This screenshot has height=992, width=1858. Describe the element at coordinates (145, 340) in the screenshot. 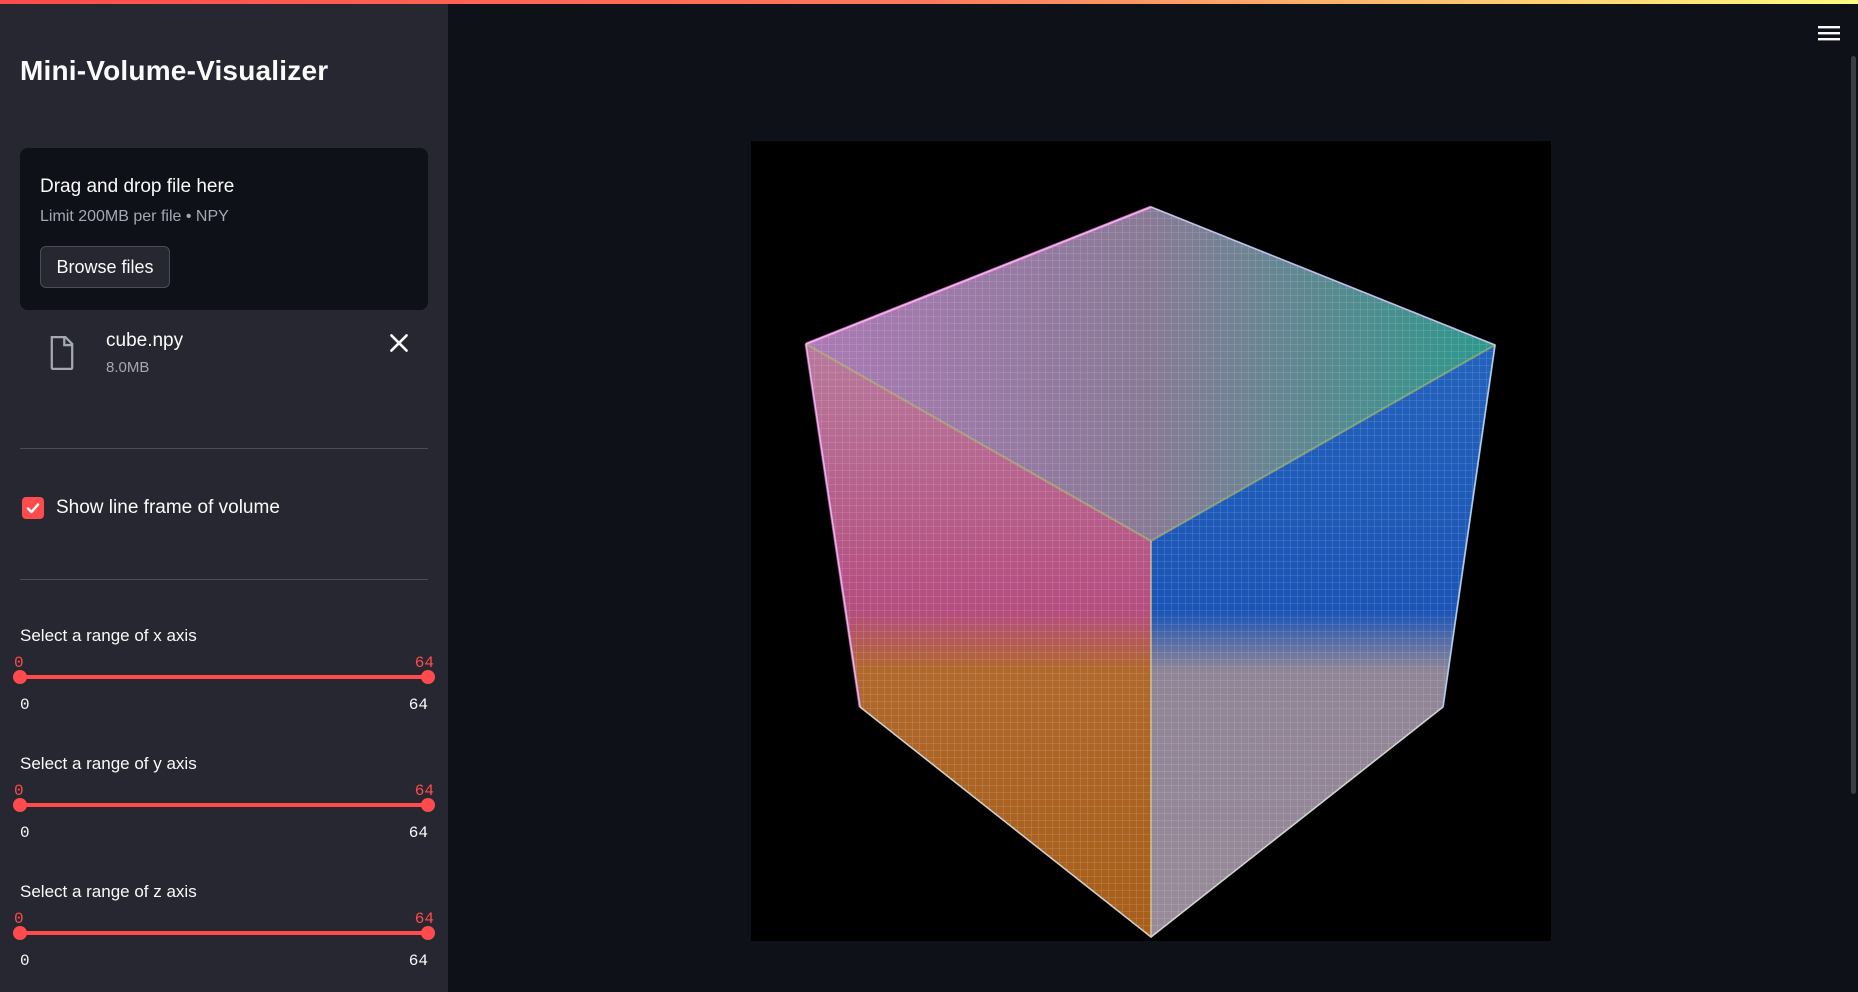

I see `file-name: cube.npy` at that location.